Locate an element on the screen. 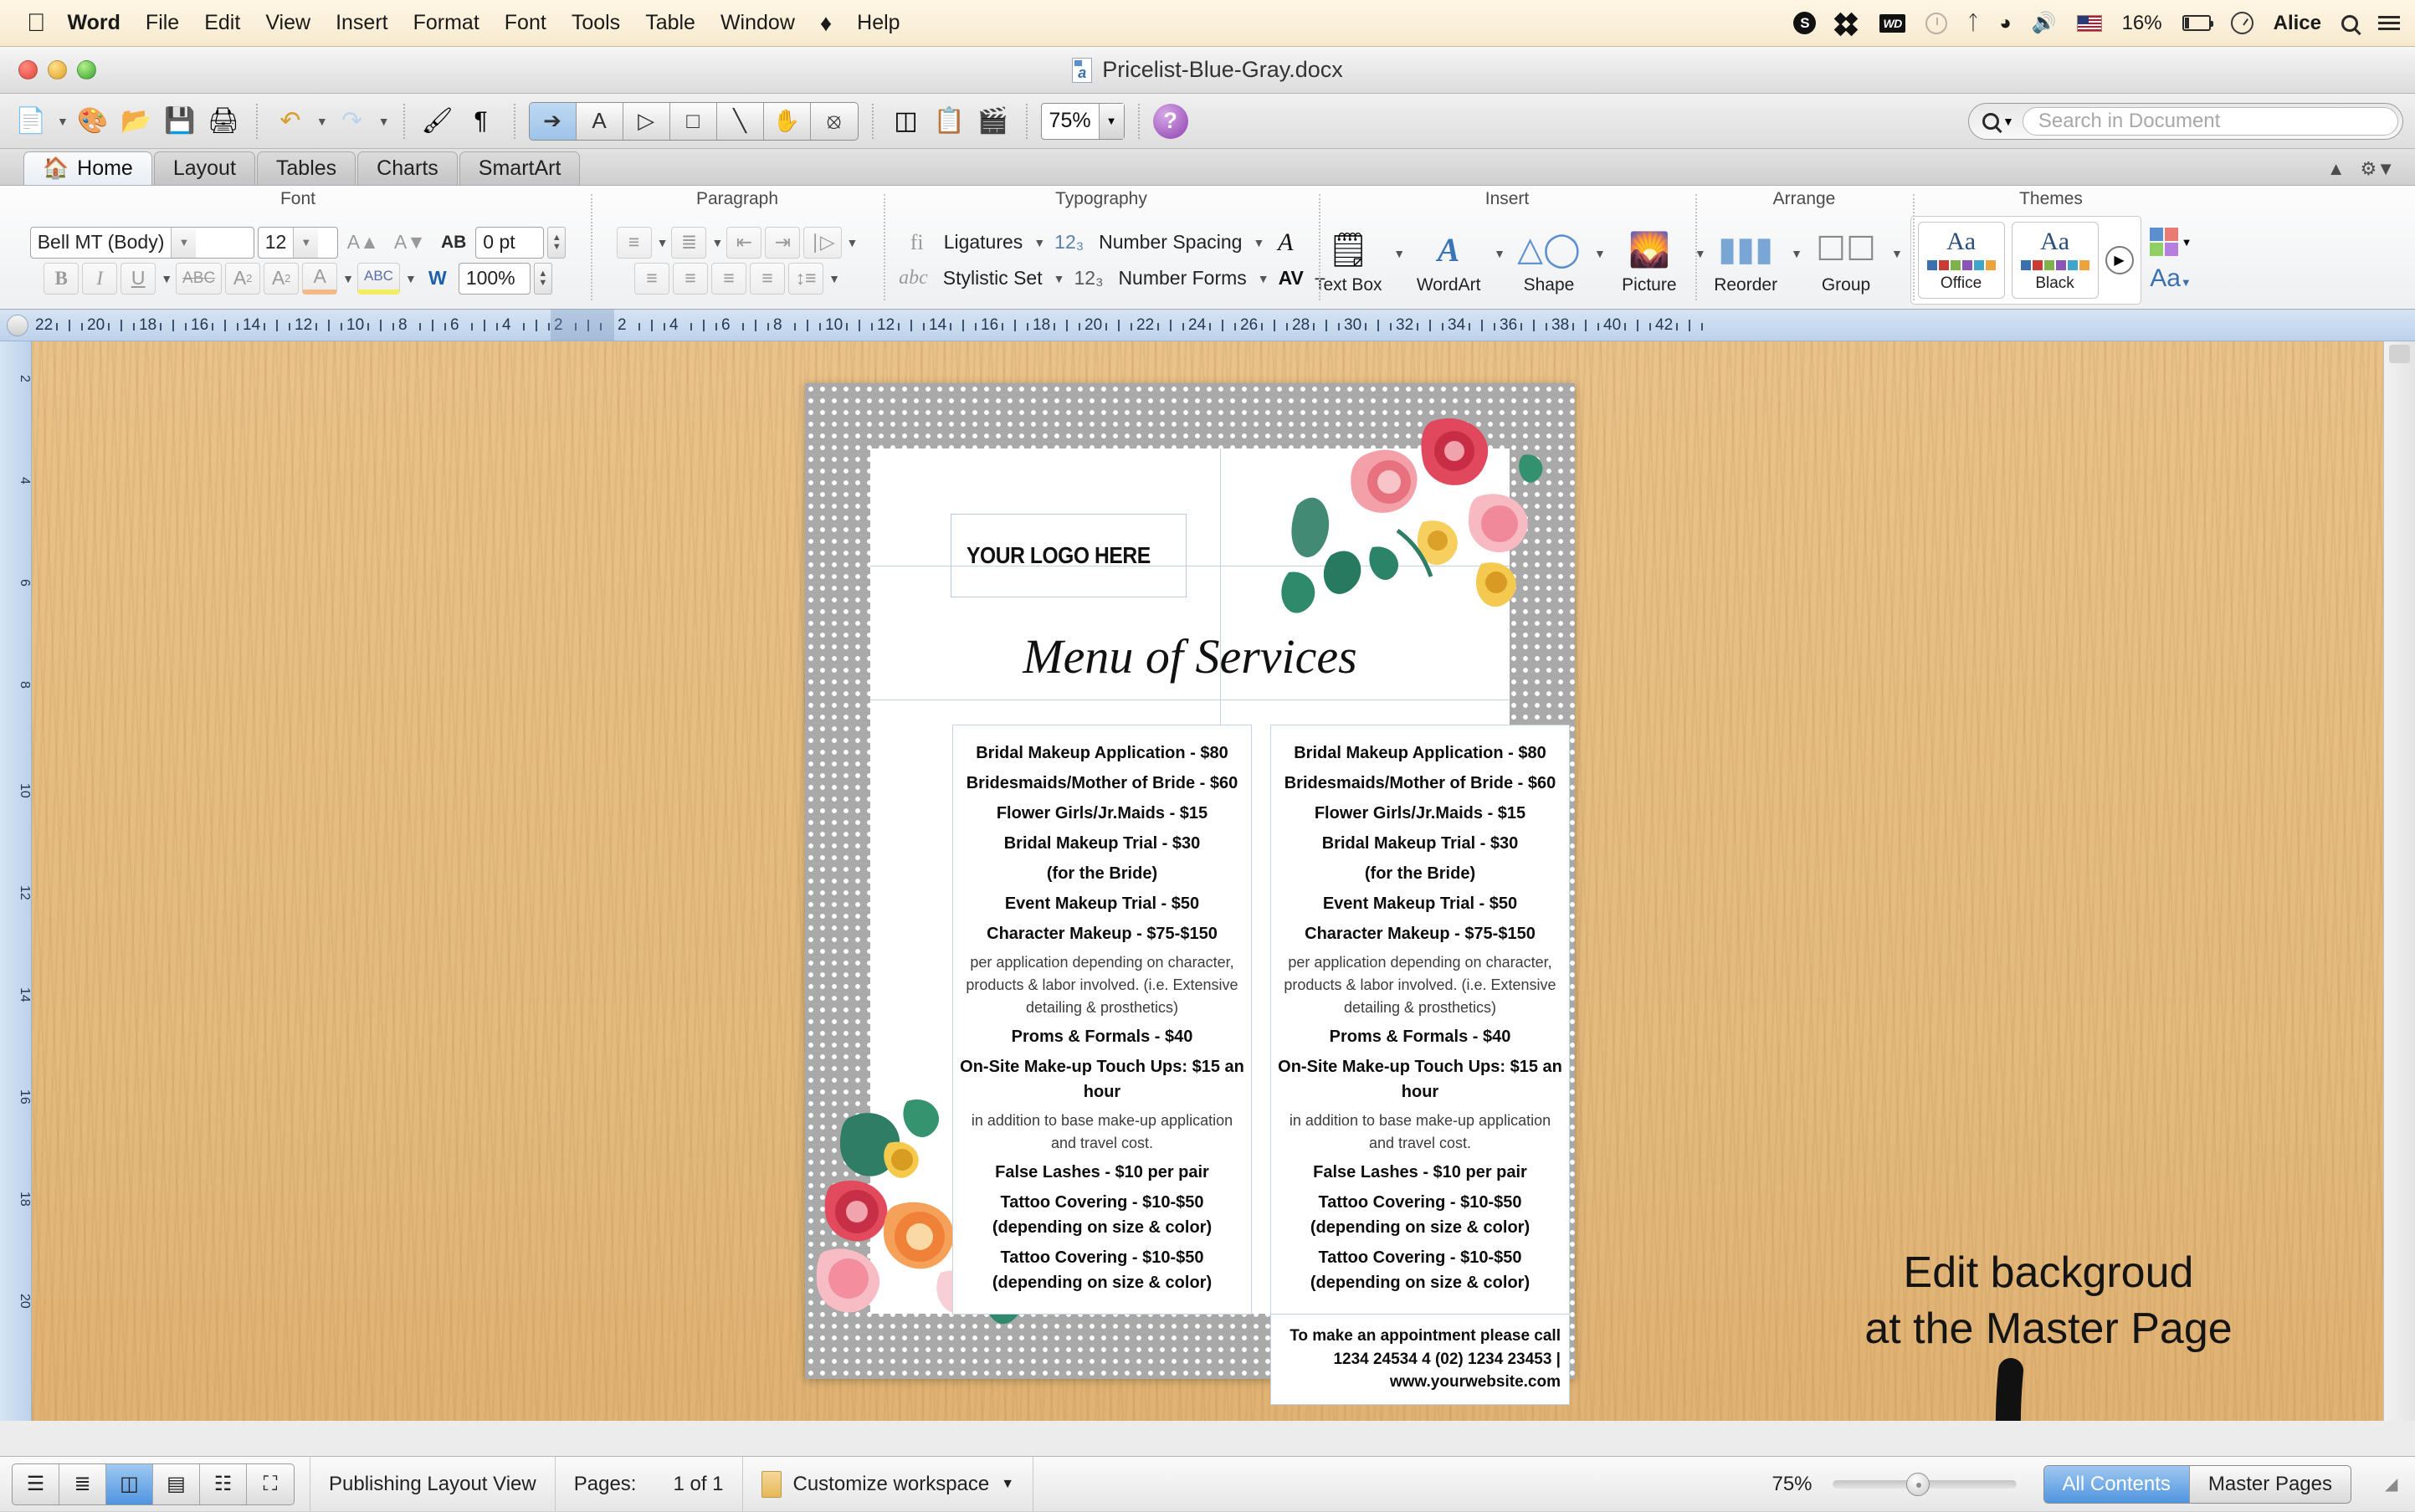  character-spacing-stepper: ▲ ▼ is located at coordinates (557, 242).